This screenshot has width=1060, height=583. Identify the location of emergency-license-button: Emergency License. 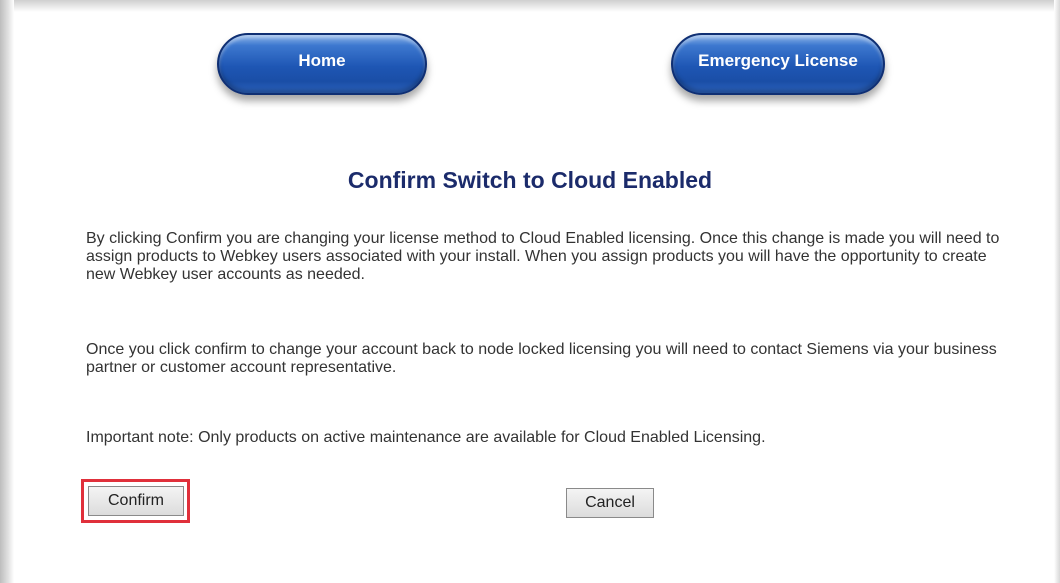
(778, 64).